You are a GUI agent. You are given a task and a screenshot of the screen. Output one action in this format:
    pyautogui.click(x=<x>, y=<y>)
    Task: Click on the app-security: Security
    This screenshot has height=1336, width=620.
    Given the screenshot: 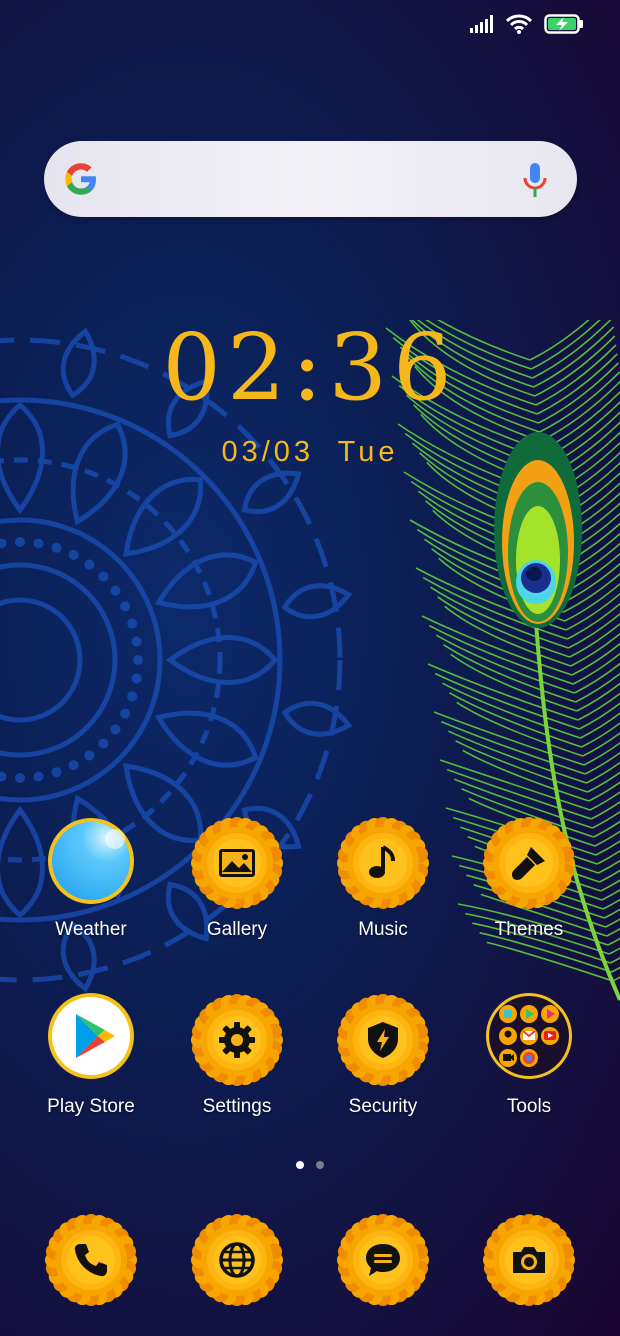 What is the action you would take?
    pyautogui.click(x=383, y=1055)
    